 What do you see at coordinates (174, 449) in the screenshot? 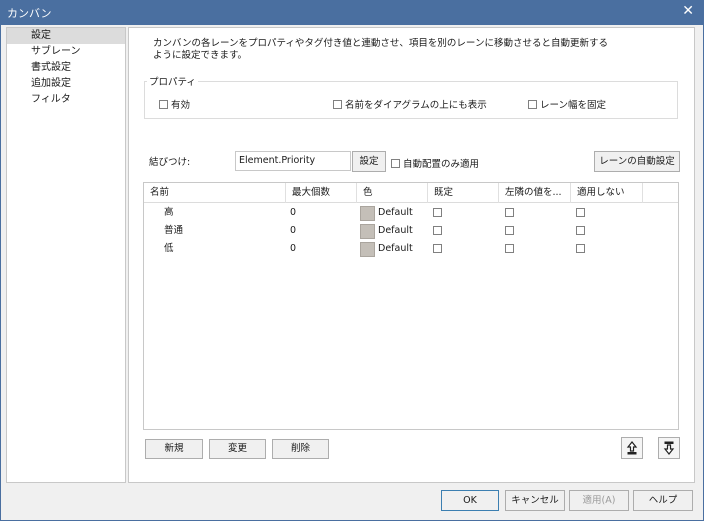
I see `new-button: 新規` at bounding box center [174, 449].